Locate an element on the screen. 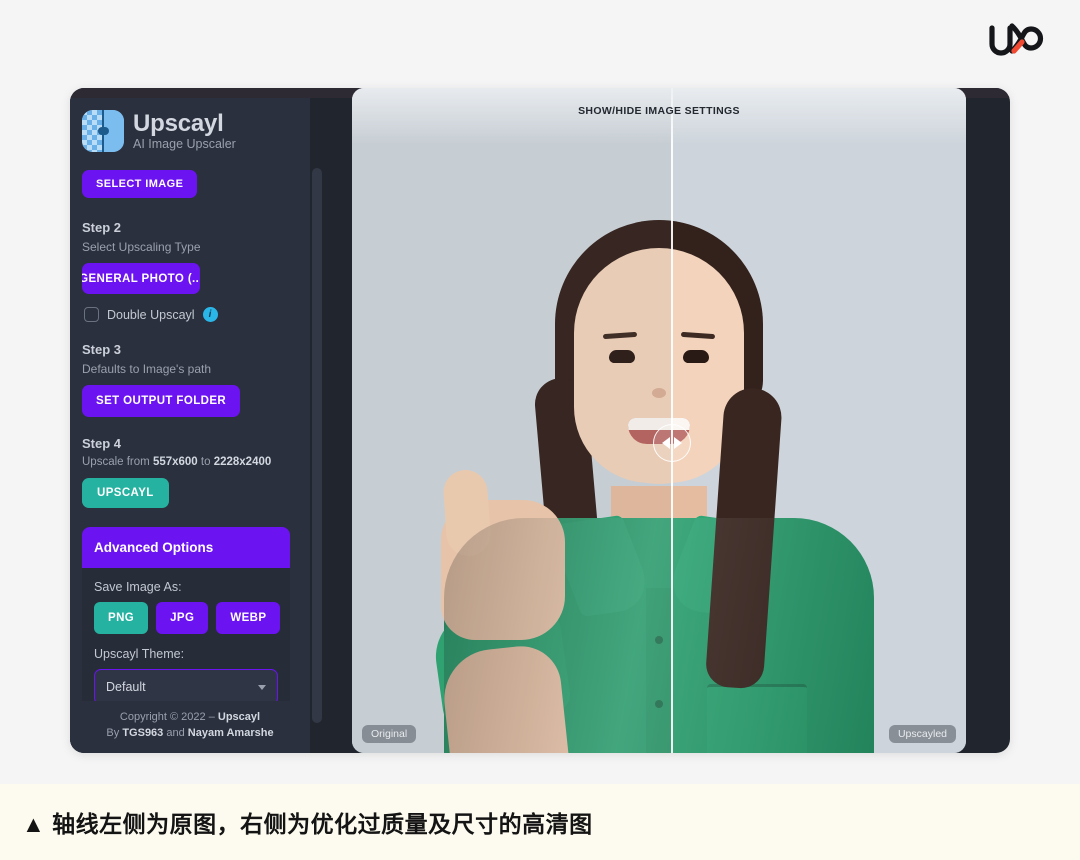 The image size is (1080, 860). uxo-infinity-logo is located at coordinates (1019, 40).